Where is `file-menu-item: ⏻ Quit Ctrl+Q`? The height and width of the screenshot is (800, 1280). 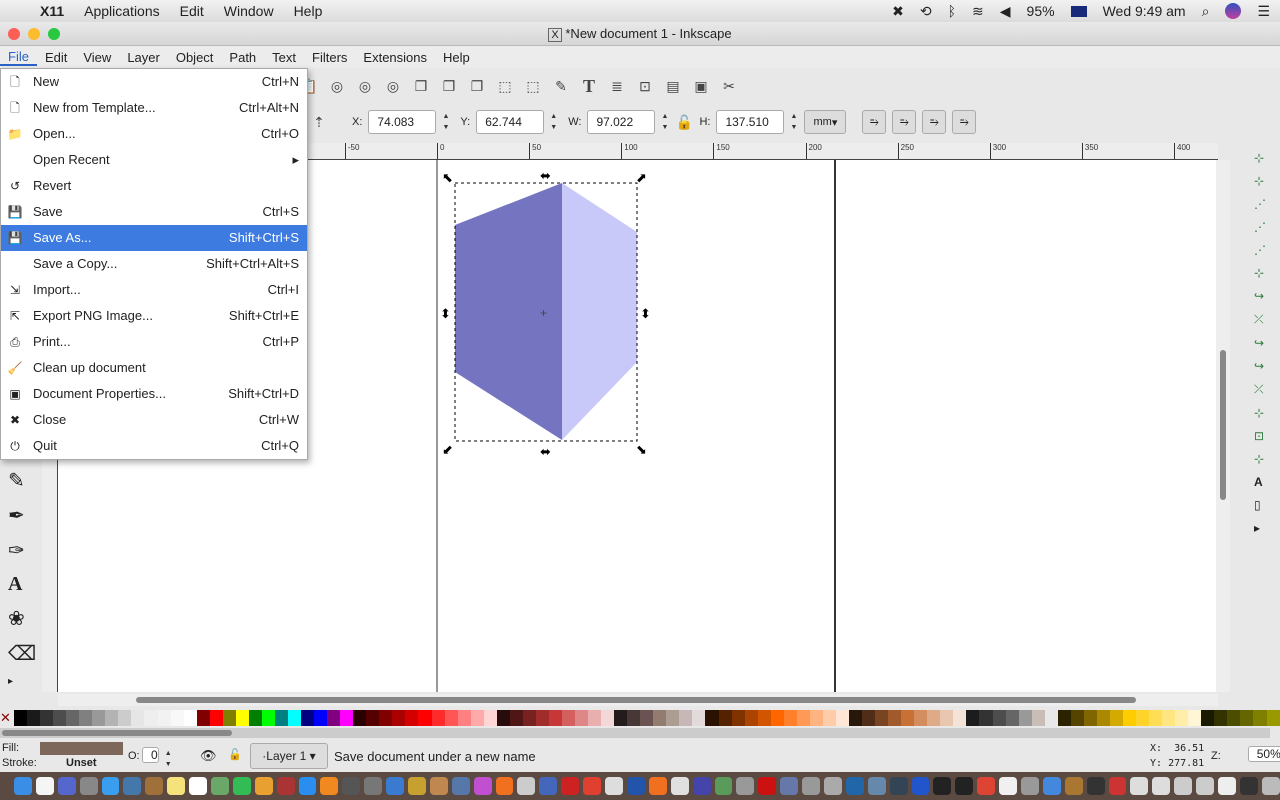 file-menu-item: ⏻ Quit Ctrl+Q is located at coordinates (154, 446).